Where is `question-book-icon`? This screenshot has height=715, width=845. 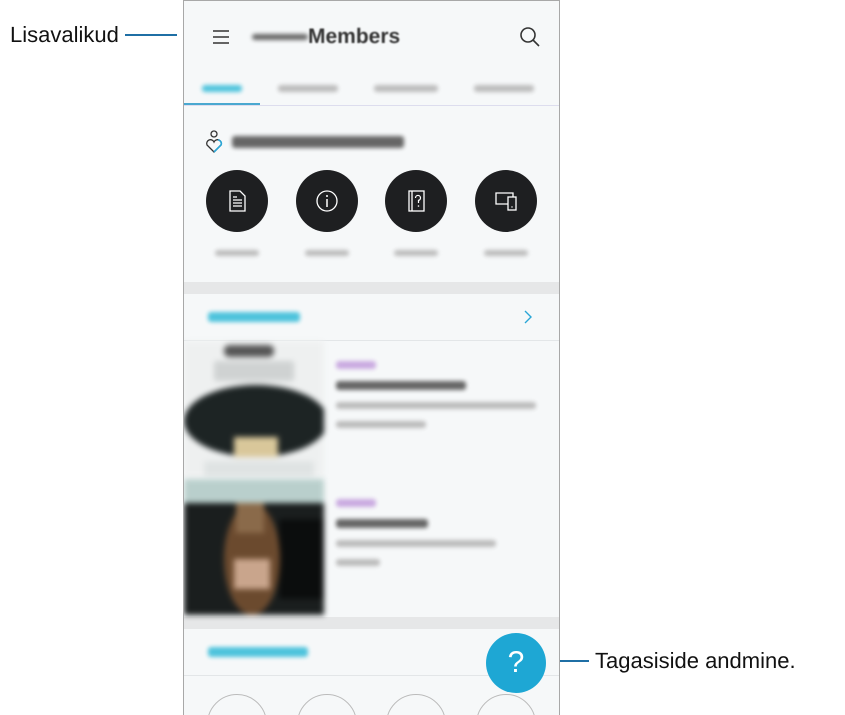 question-book-icon is located at coordinates (416, 201).